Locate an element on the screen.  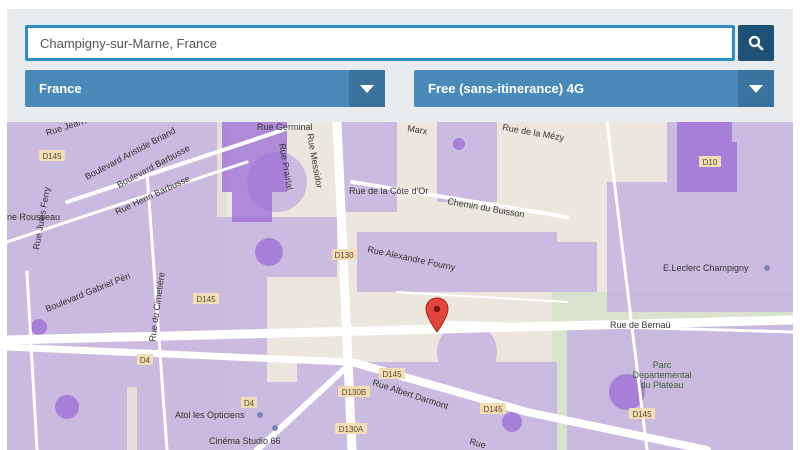
park-label-line: Parc is located at coordinates (662, 365).